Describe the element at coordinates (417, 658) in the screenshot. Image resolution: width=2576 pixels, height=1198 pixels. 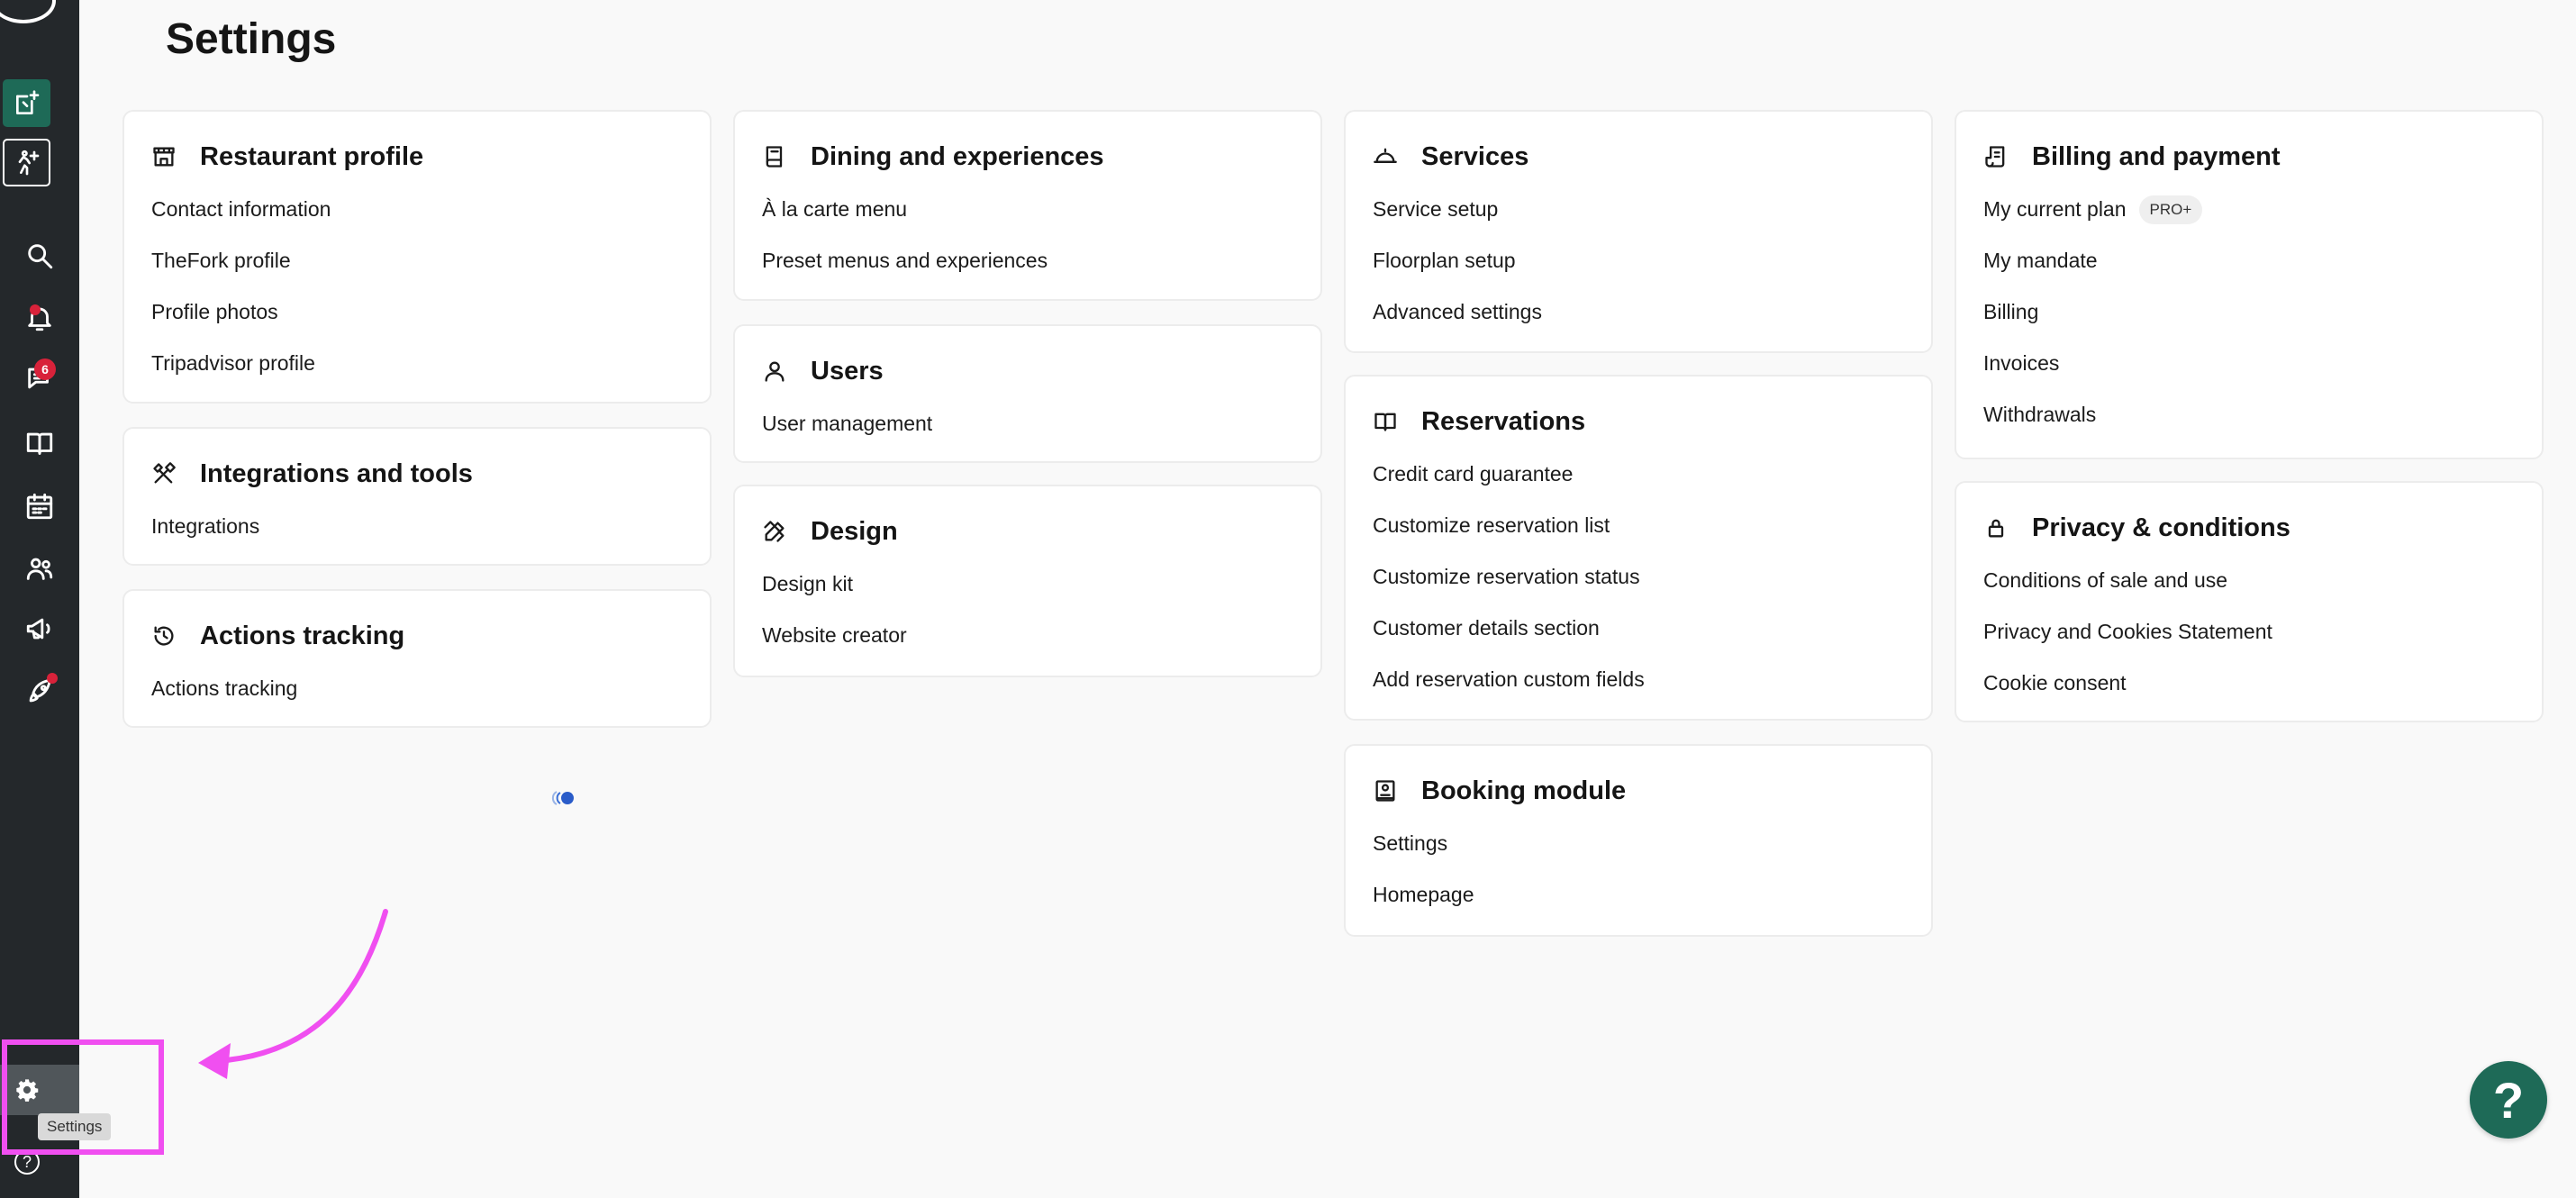
I see `card-actions-tracking: Actions tracking Actions tracking` at that location.